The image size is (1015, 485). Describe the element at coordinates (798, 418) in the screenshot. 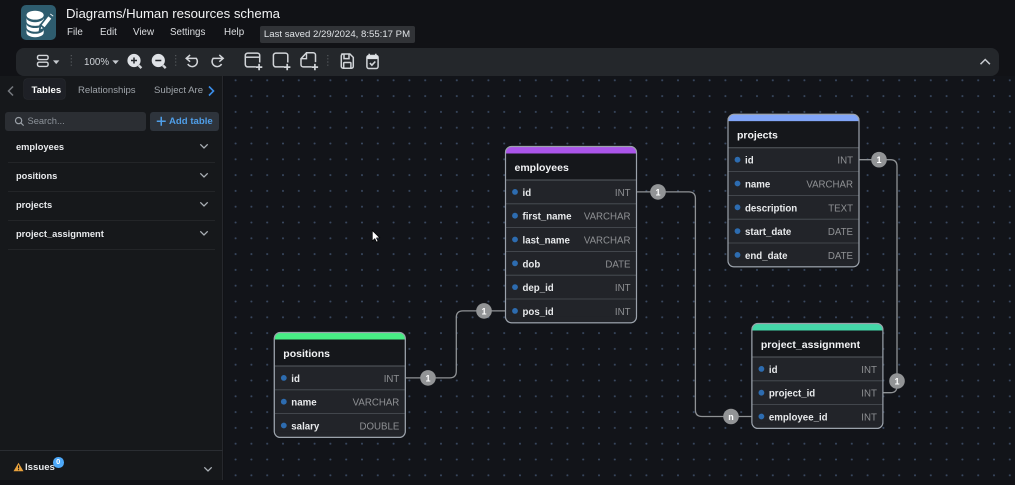

I see `svg-text: employee_id` at that location.